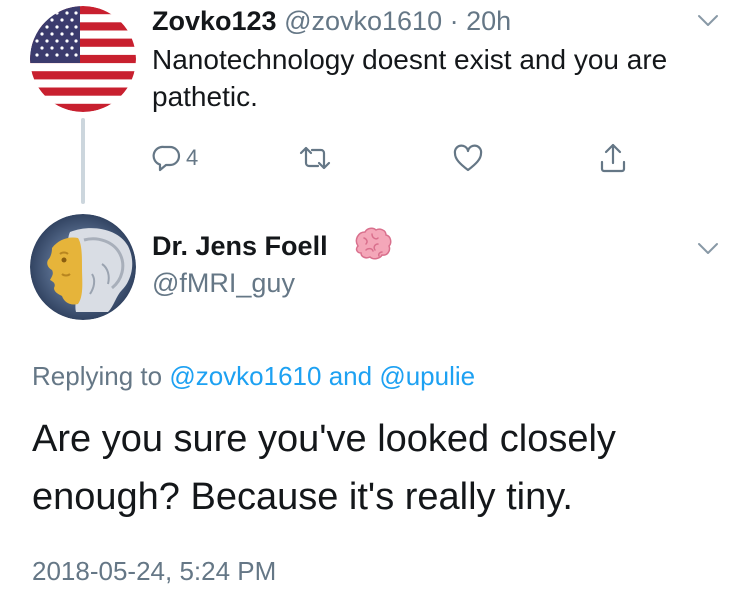 Image resolution: width=750 pixels, height=598 pixels. I want to click on retweet-button, so click(315, 158).